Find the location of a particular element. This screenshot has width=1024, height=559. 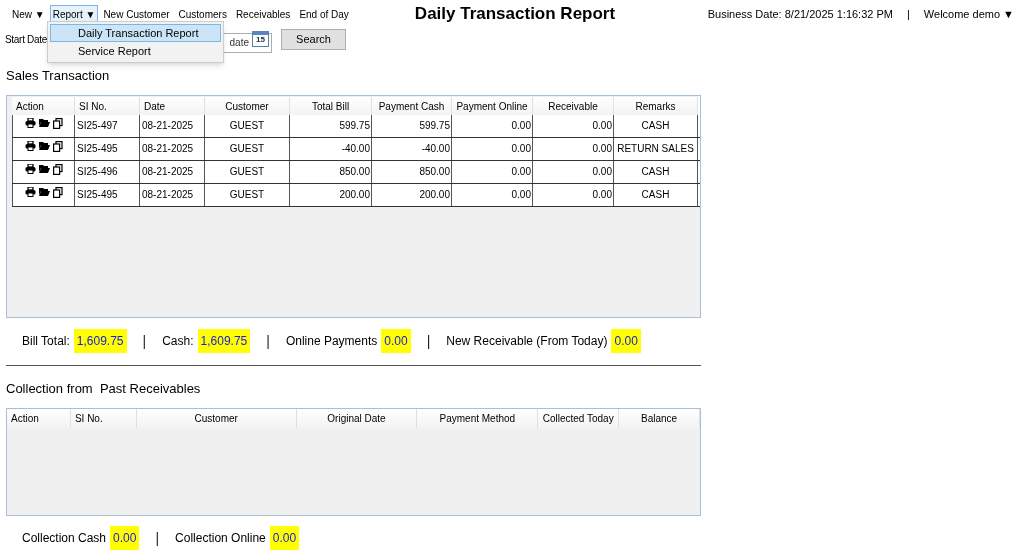

menu-item: New Customer is located at coordinates (136, 14).